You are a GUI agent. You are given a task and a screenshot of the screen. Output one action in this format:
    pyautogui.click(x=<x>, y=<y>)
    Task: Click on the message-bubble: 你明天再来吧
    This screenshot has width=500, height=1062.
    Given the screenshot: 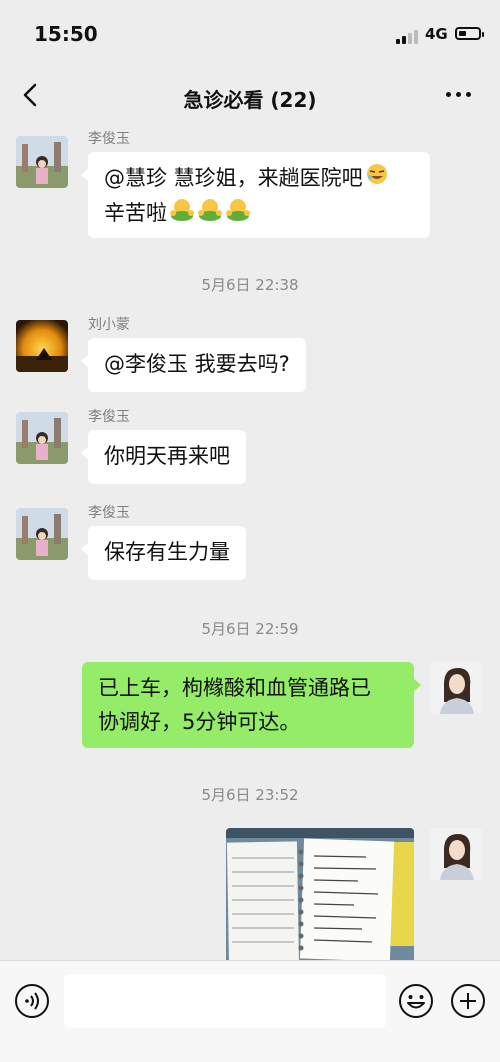 What is the action you would take?
    pyautogui.click(x=163, y=457)
    